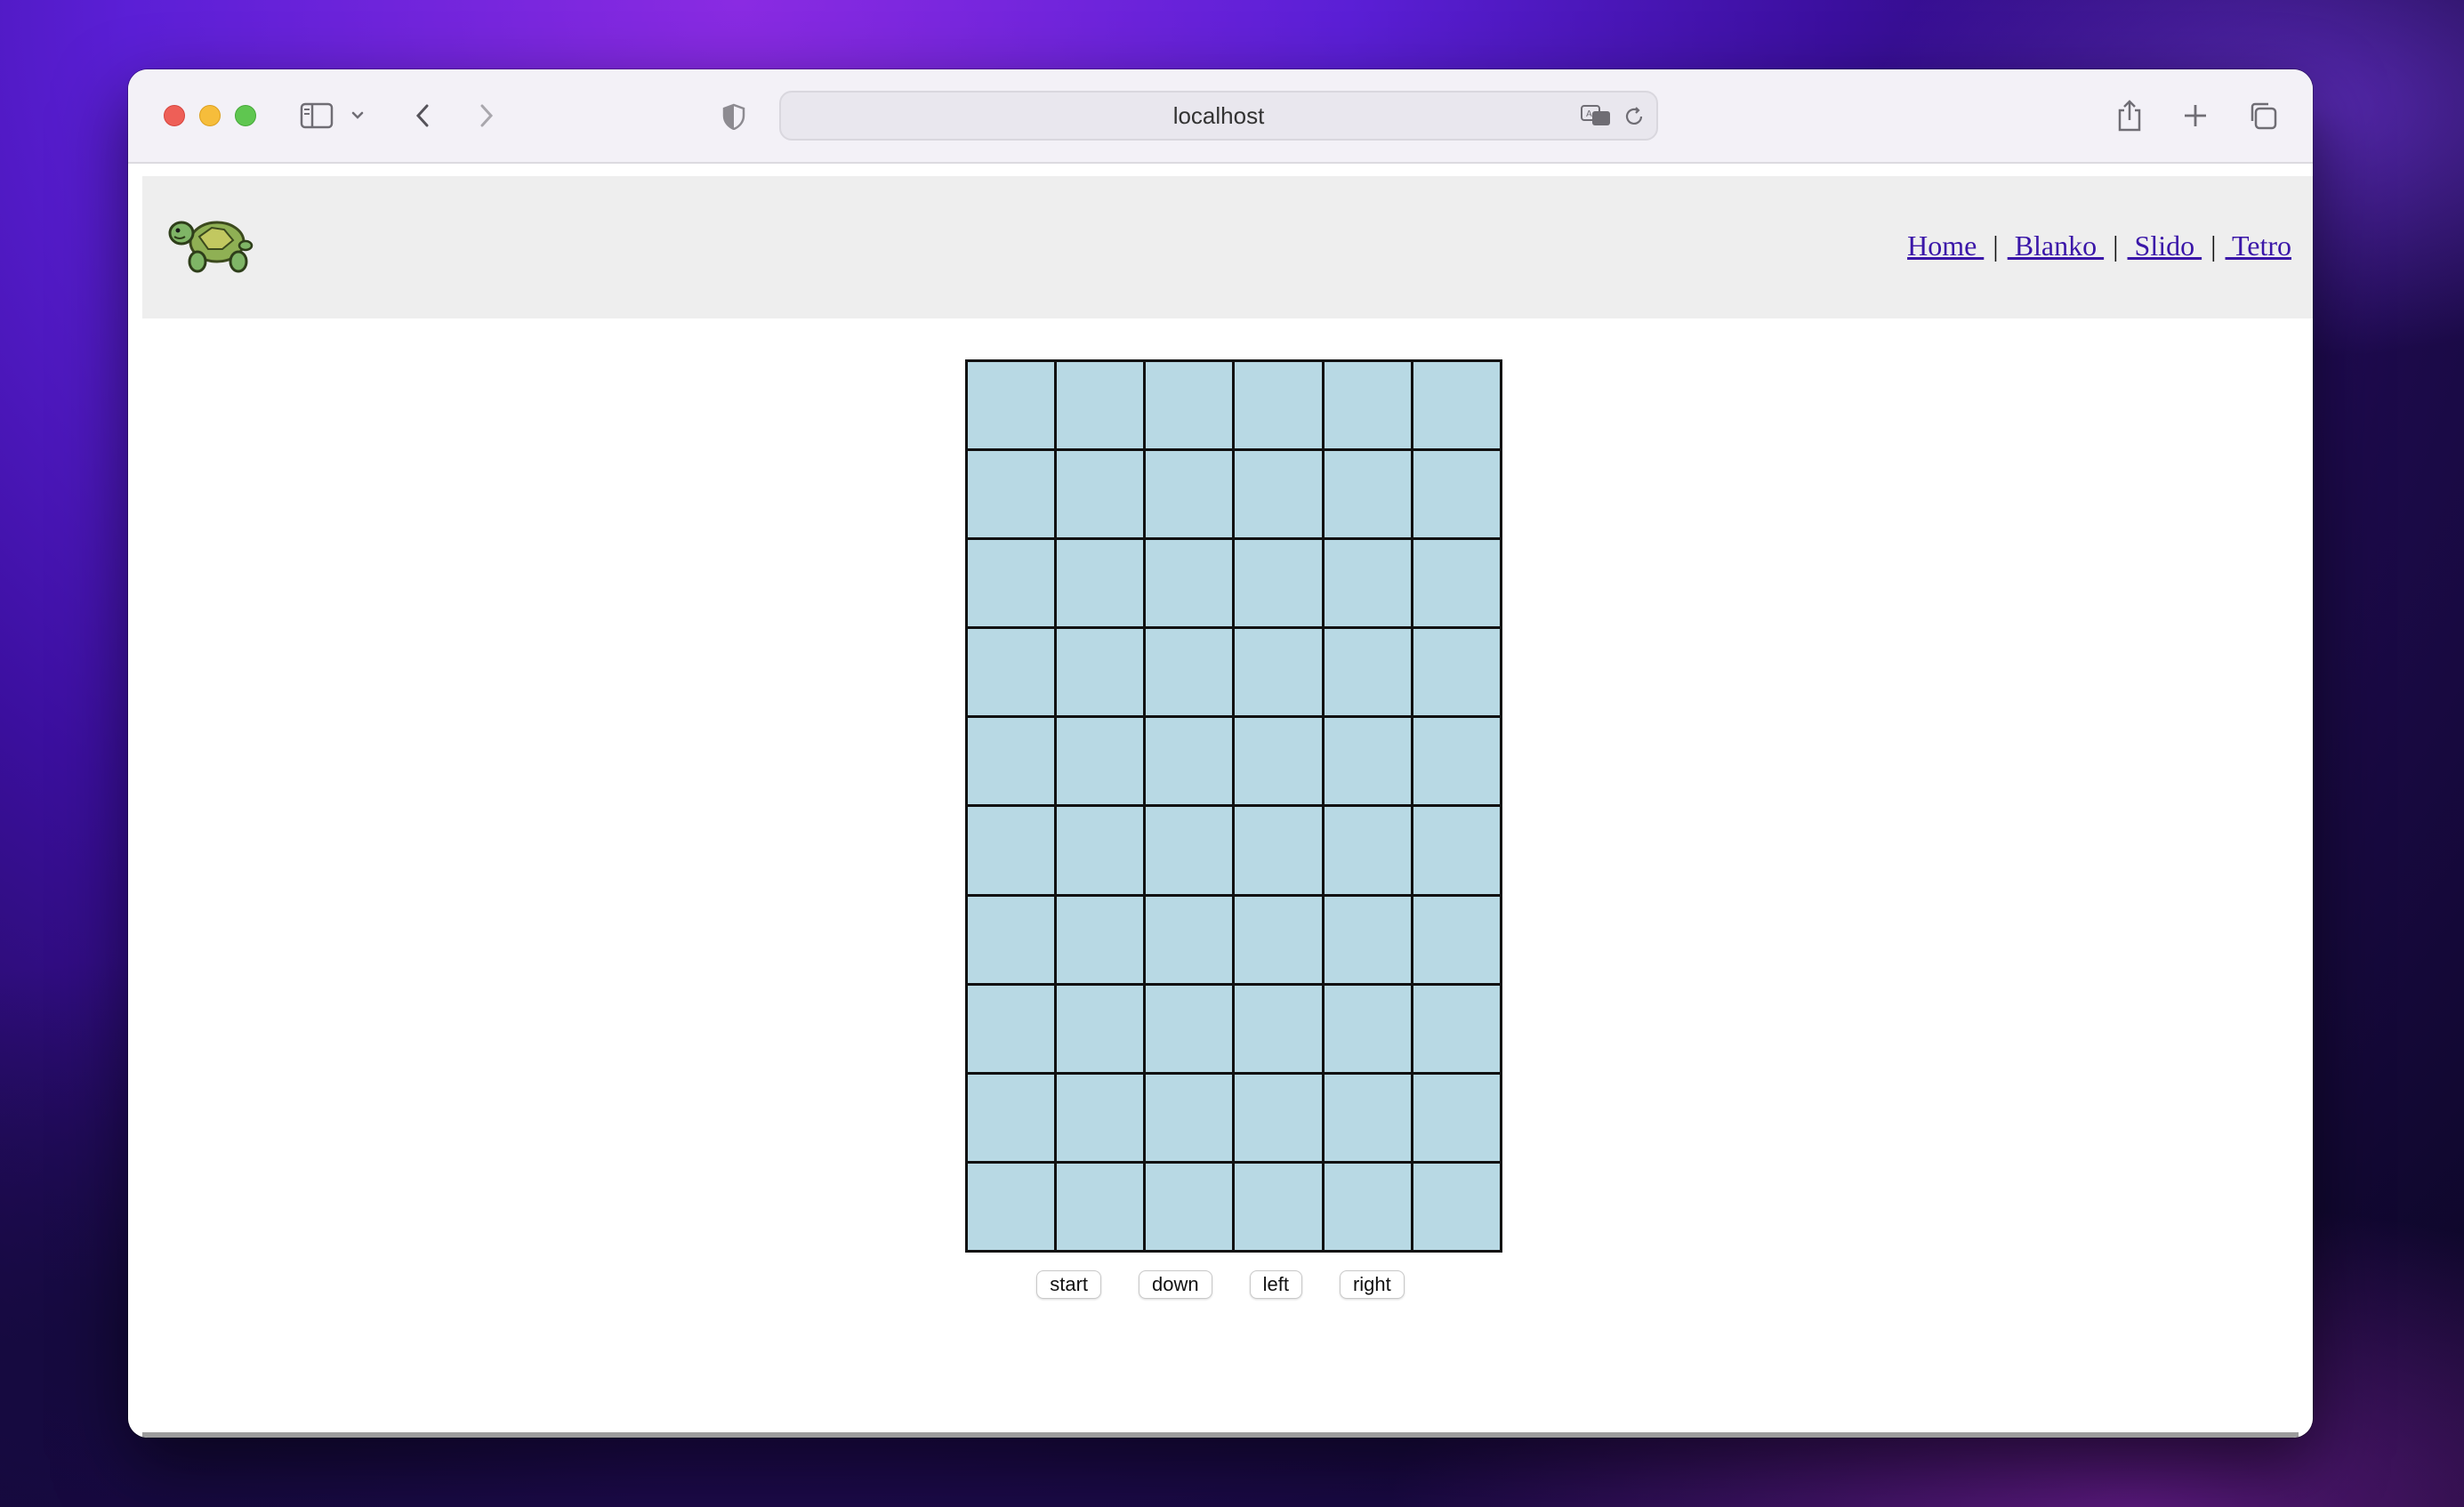 The height and width of the screenshot is (1507, 2464). I want to click on back-arrow-icon, so click(422, 116).